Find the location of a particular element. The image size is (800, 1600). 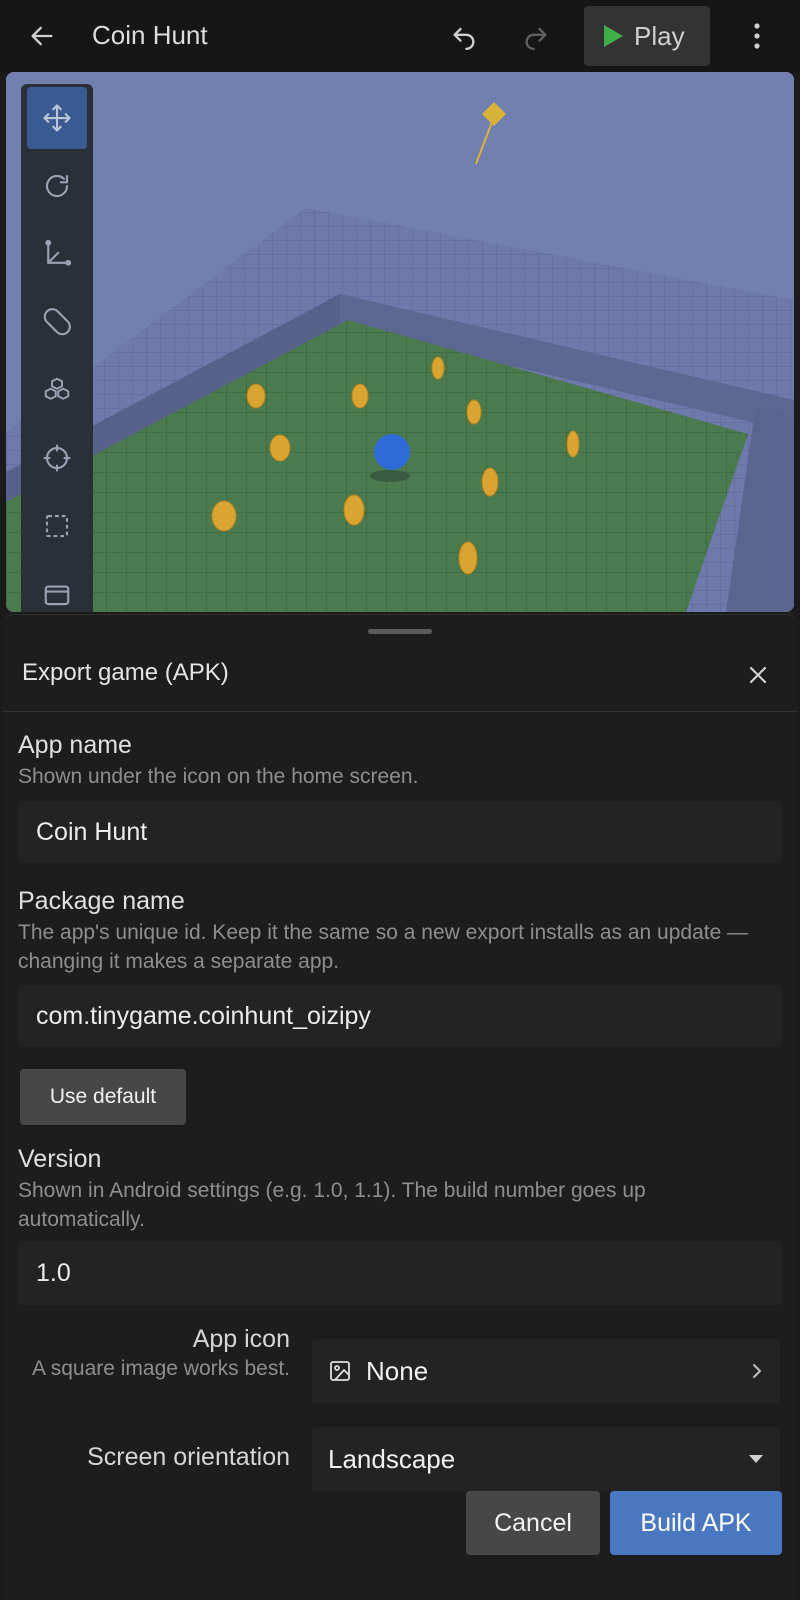

crosshair-icon is located at coordinates (57, 458).